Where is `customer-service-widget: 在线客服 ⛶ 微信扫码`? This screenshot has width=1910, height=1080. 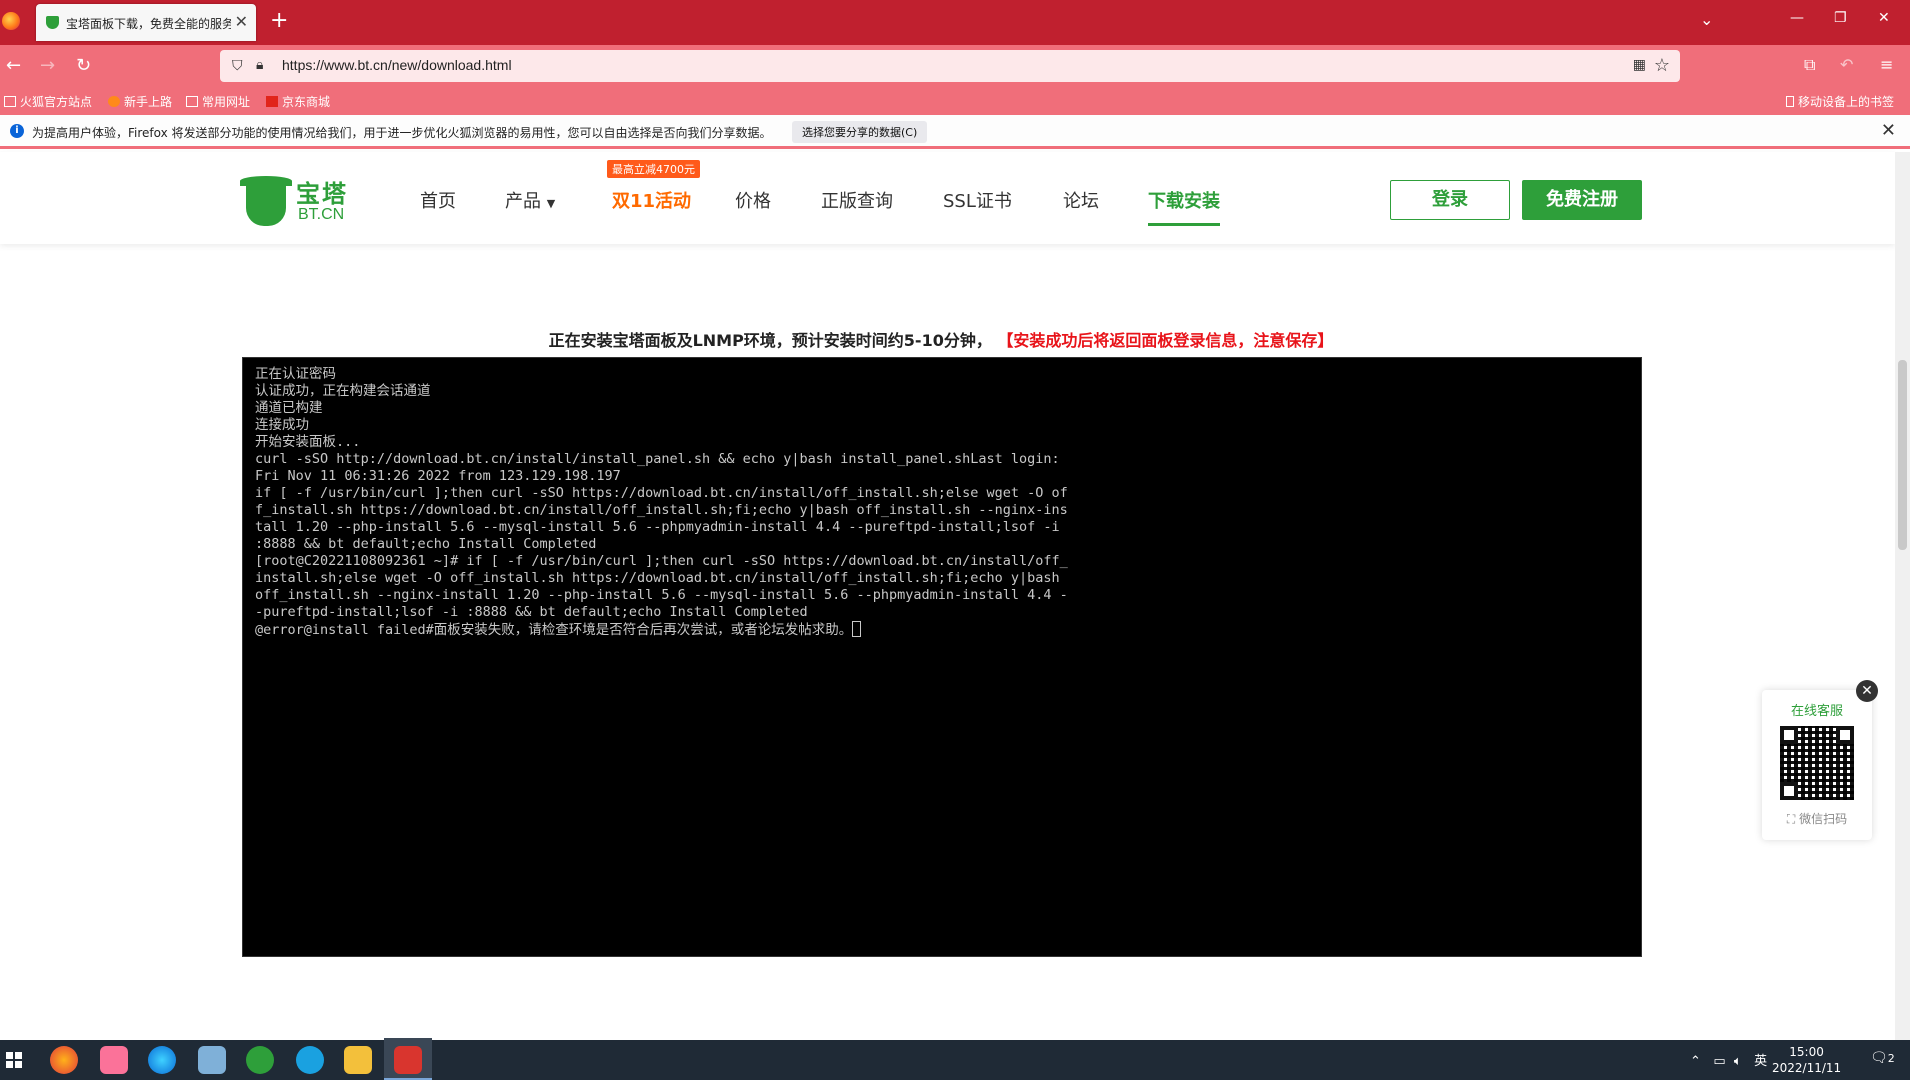
customer-service-widget: 在线客服 ⛶ 微信扫码 is located at coordinates (1817, 765).